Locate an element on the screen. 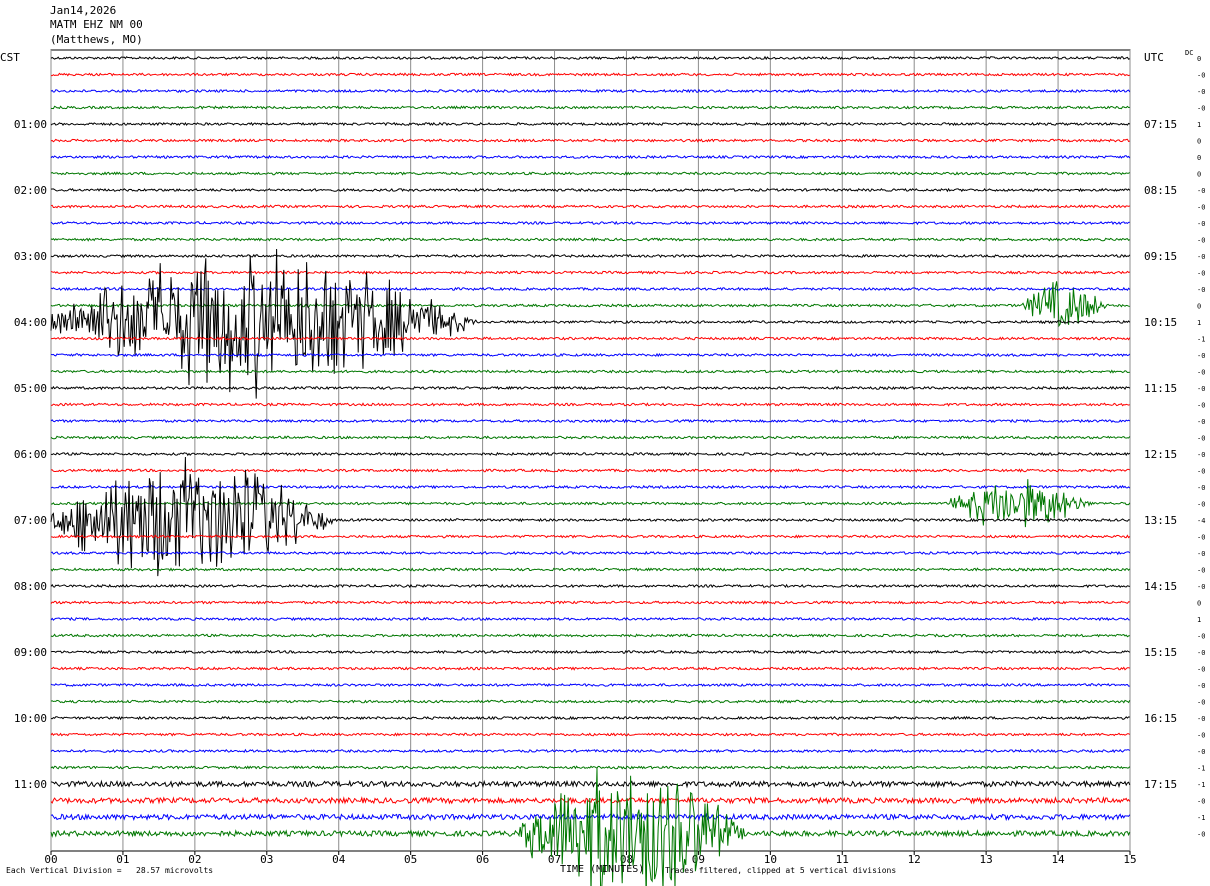 The image size is (1210, 886). x-tick-label: 04 is located at coordinates (339, 859).